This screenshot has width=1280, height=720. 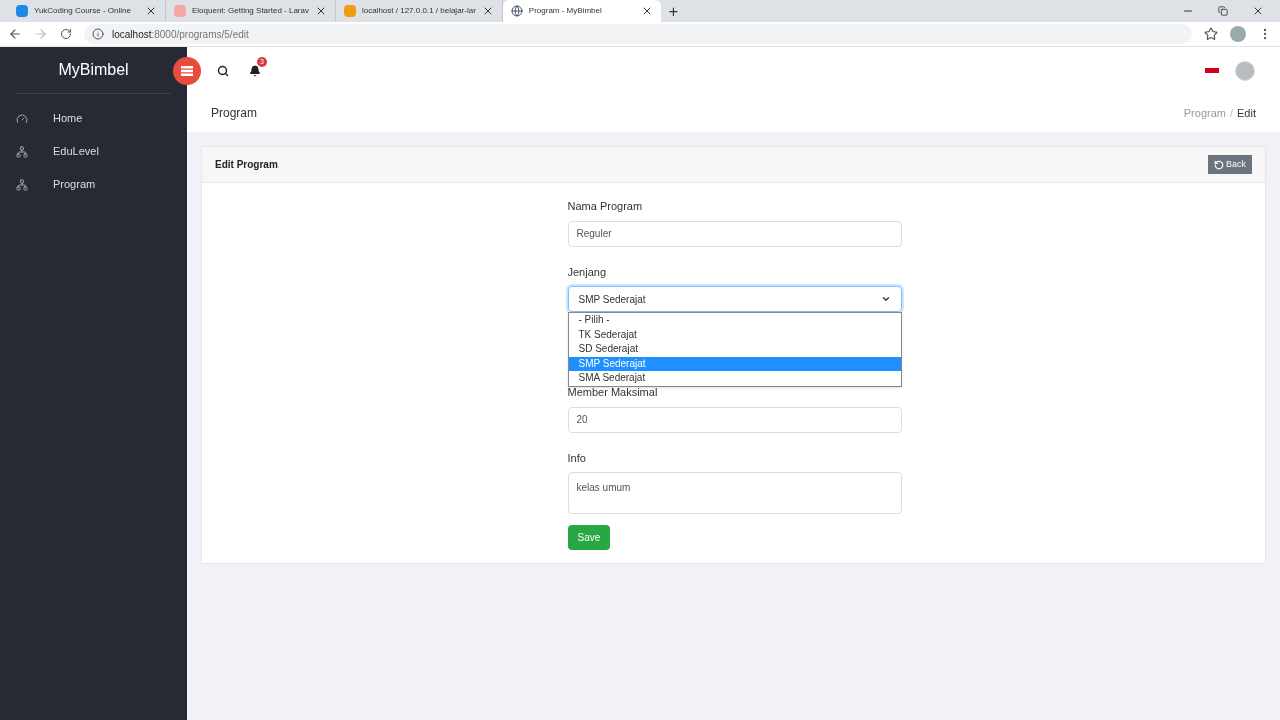 I want to click on select-value: SMP Sederajat, so click(x=612, y=299).